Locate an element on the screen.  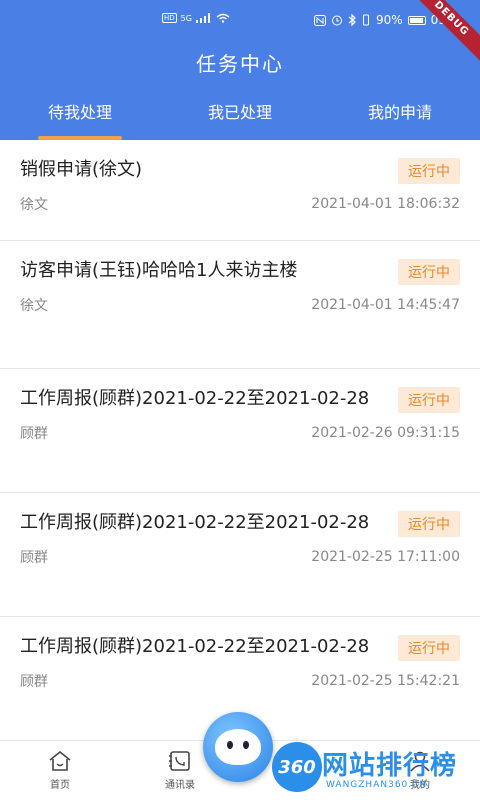
tab-pending: 待我处理 is located at coordinates (80, 118).